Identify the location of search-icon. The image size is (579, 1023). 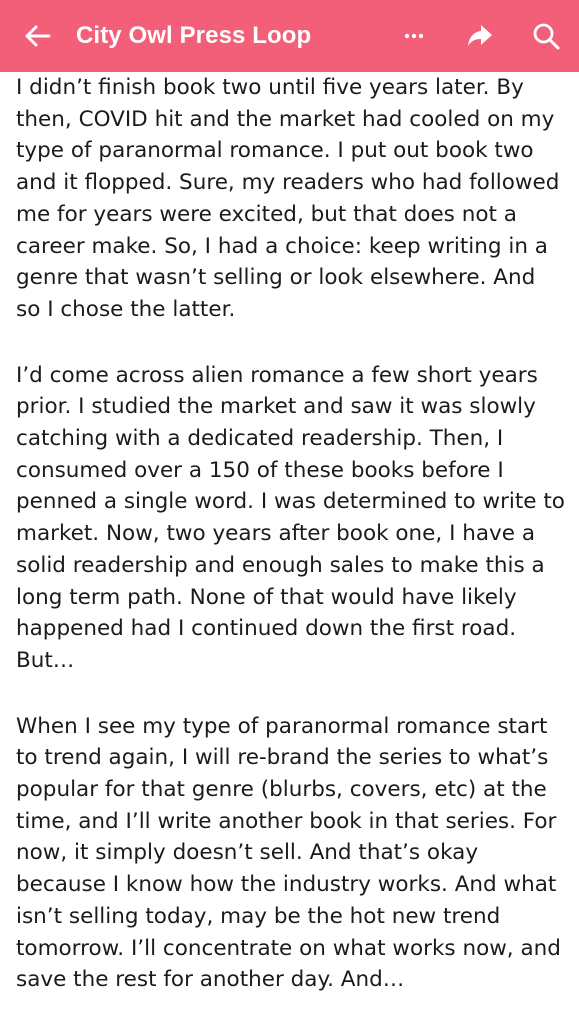
(546, 36).